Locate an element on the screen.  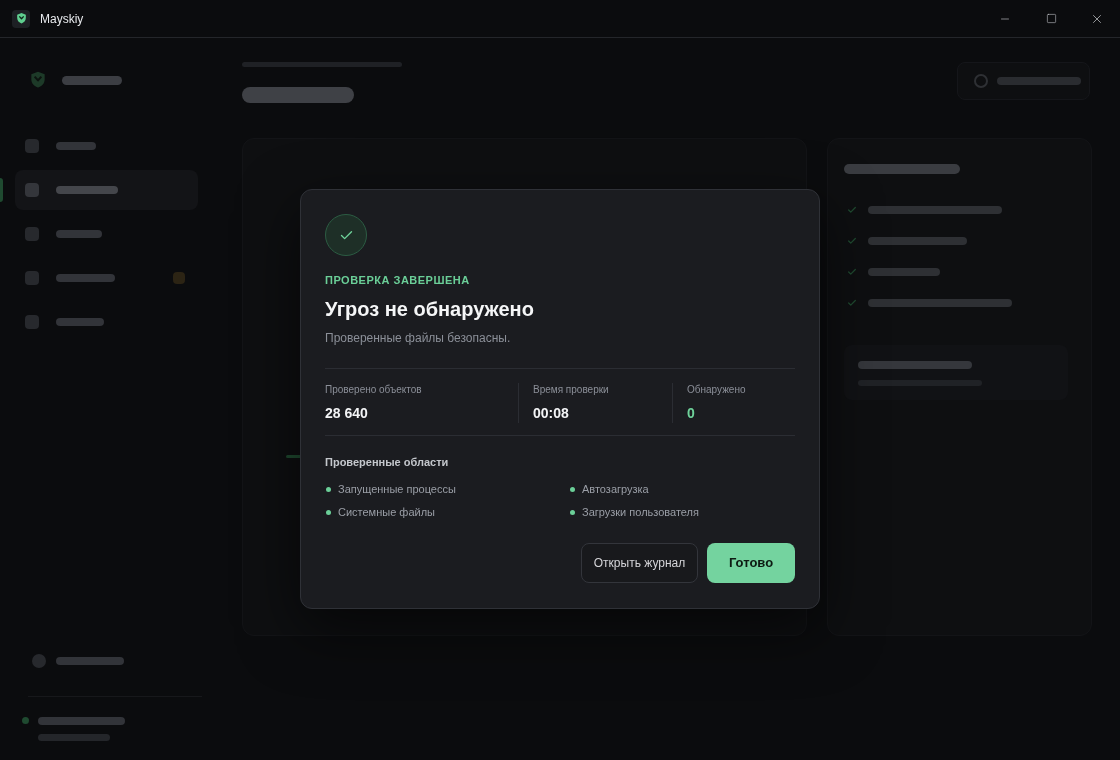
success-check-icon is located at coordinates (346, 235).